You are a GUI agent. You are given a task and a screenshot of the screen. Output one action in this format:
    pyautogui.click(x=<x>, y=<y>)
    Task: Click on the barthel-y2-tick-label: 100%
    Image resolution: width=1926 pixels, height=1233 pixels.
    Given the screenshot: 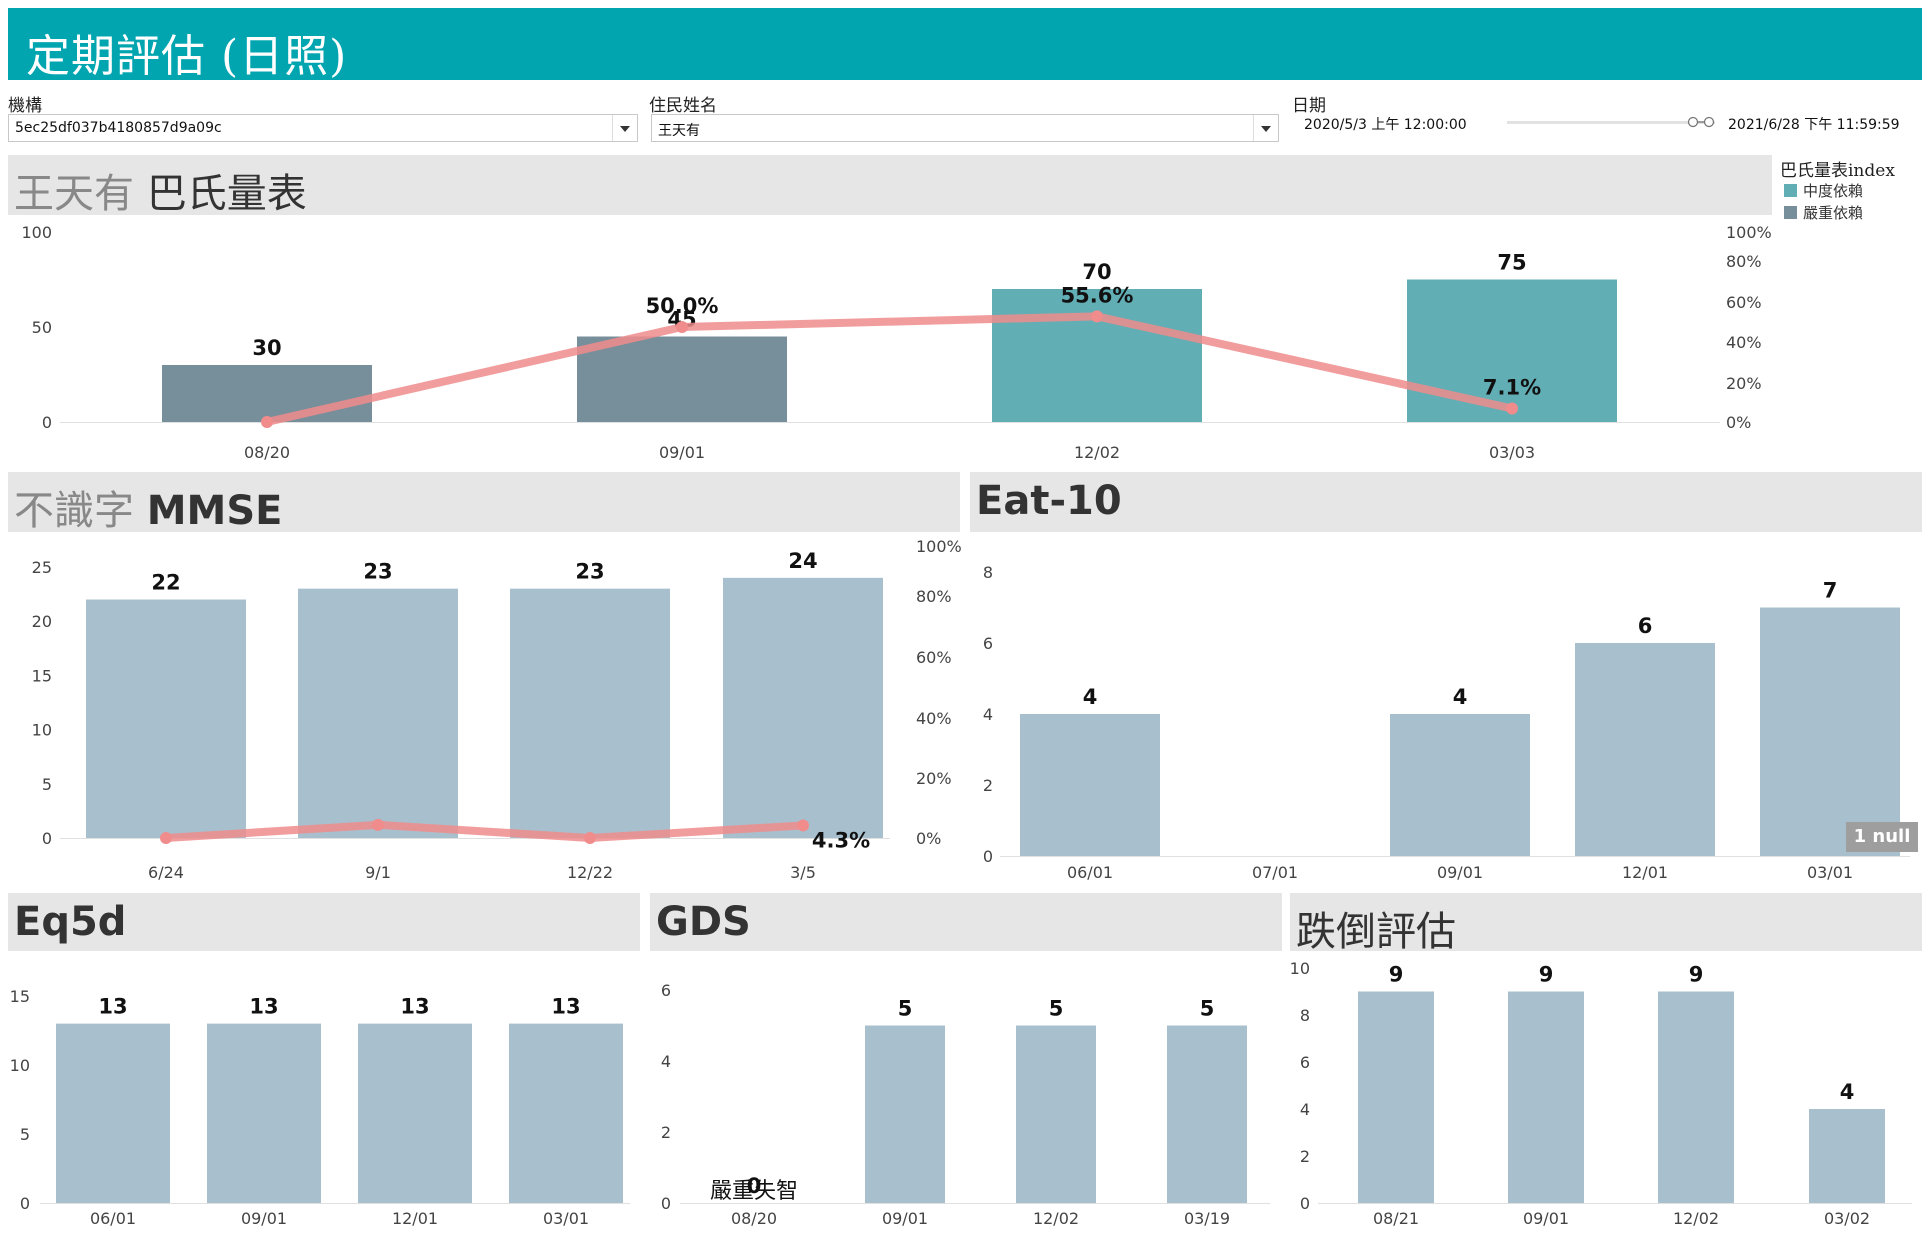 What is the action you would take?
    pyautogui.click(x=1749, y=232)
    